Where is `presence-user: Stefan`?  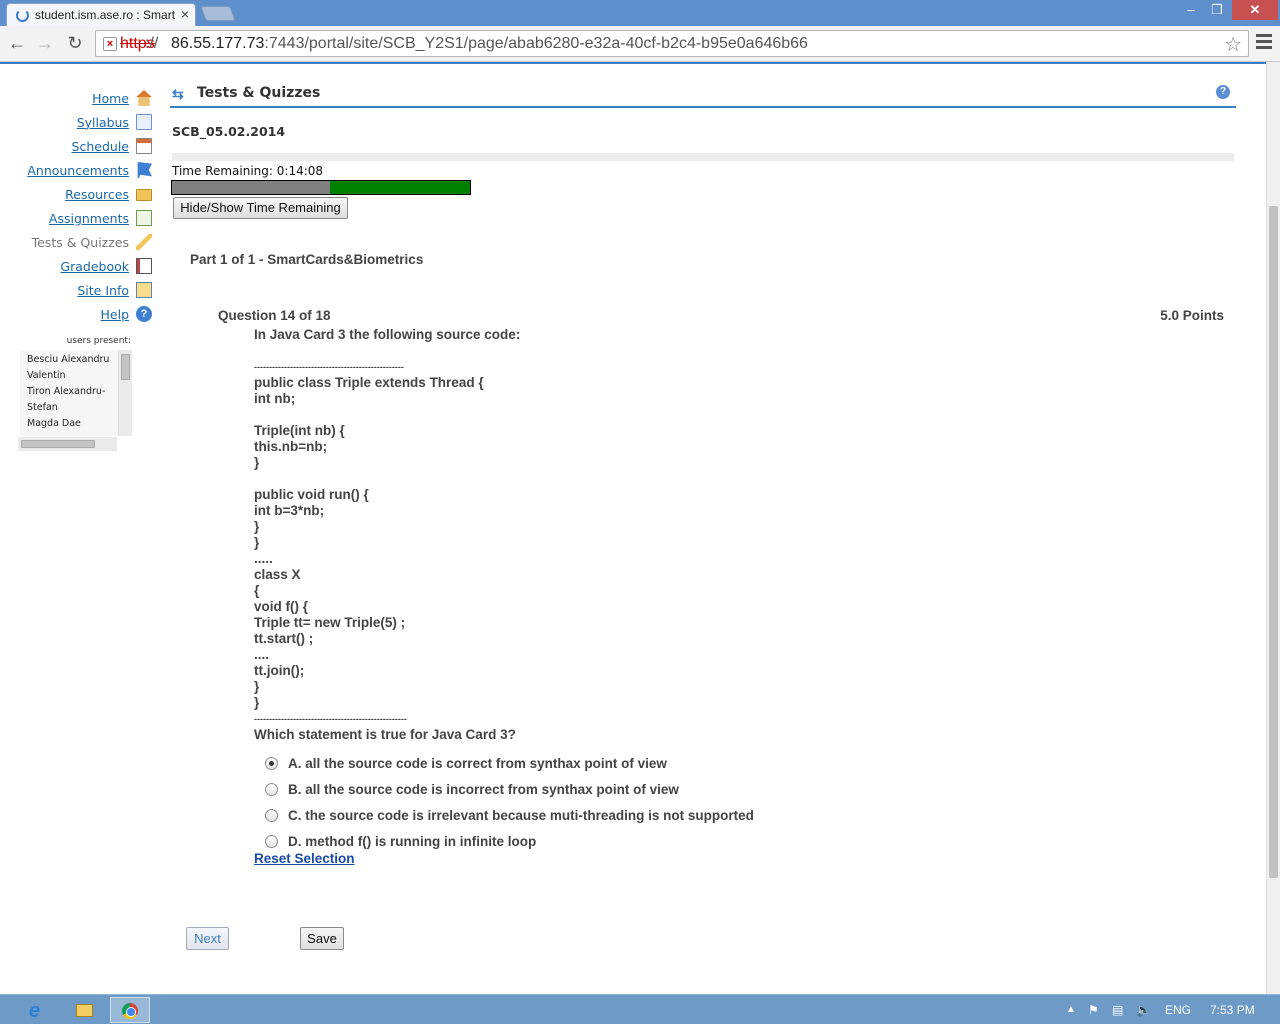
presence-user: Stefan is located at coordinates (42, 407).